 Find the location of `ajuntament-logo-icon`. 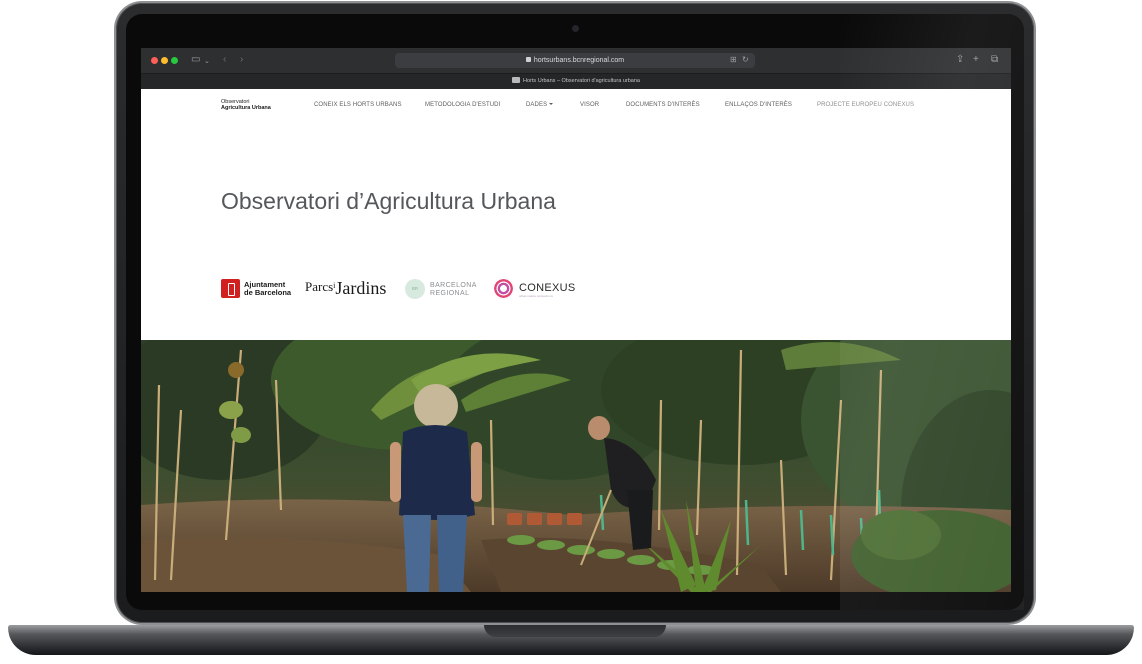

ajuntament-logo-icon is located at coordinates (230, 288).